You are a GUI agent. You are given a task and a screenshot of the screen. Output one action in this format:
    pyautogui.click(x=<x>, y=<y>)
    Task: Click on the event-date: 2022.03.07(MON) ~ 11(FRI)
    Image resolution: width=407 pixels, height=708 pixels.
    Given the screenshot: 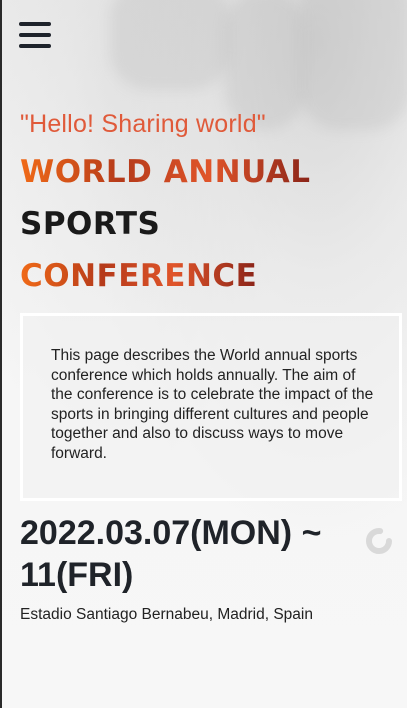 What is the action you would take?
    pyautogui.click(x=171, y=554)
    